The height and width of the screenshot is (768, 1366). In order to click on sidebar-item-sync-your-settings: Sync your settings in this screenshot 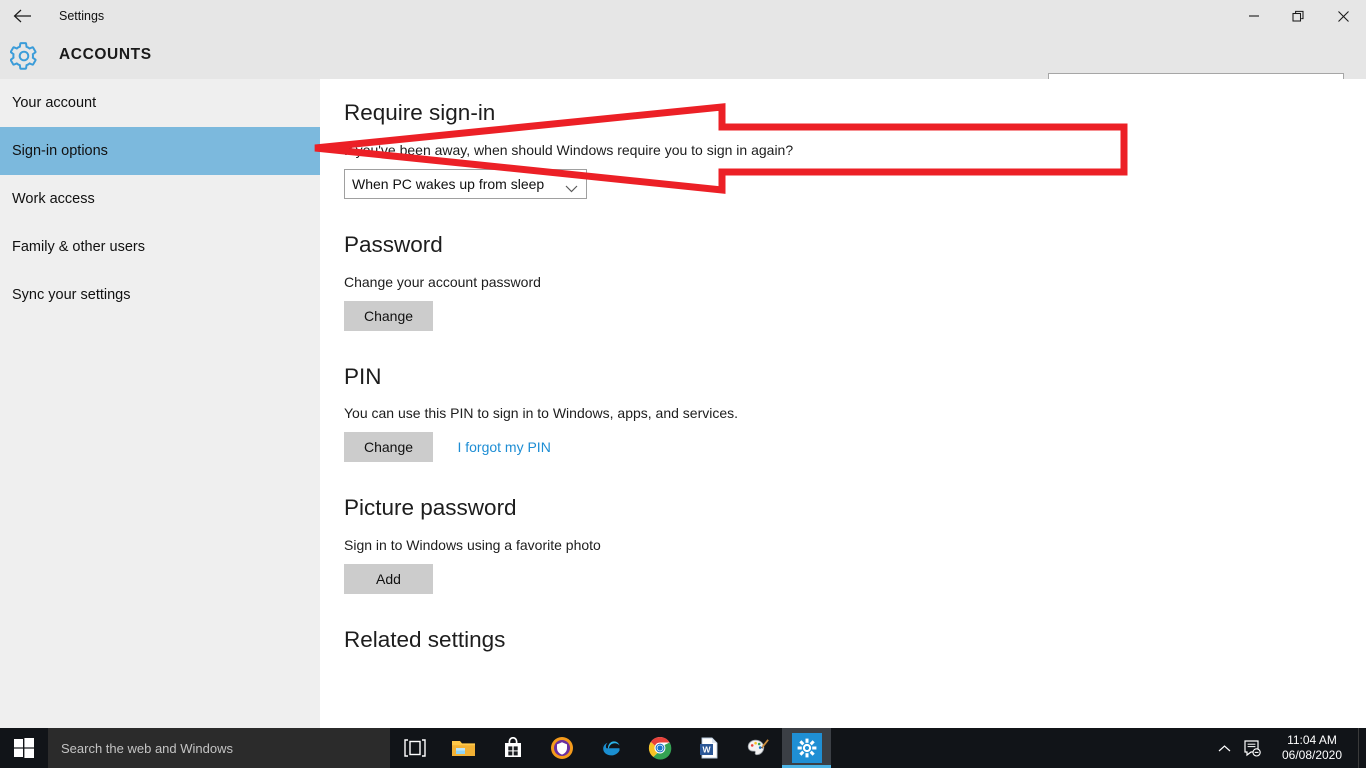, I will do `click(160, 295)`.